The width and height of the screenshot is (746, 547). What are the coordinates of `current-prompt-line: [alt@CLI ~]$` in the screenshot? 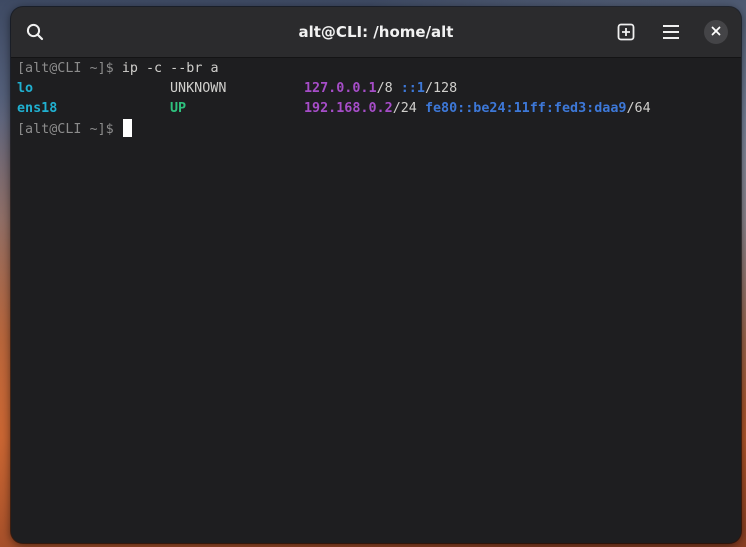 It's located at (379, 129).